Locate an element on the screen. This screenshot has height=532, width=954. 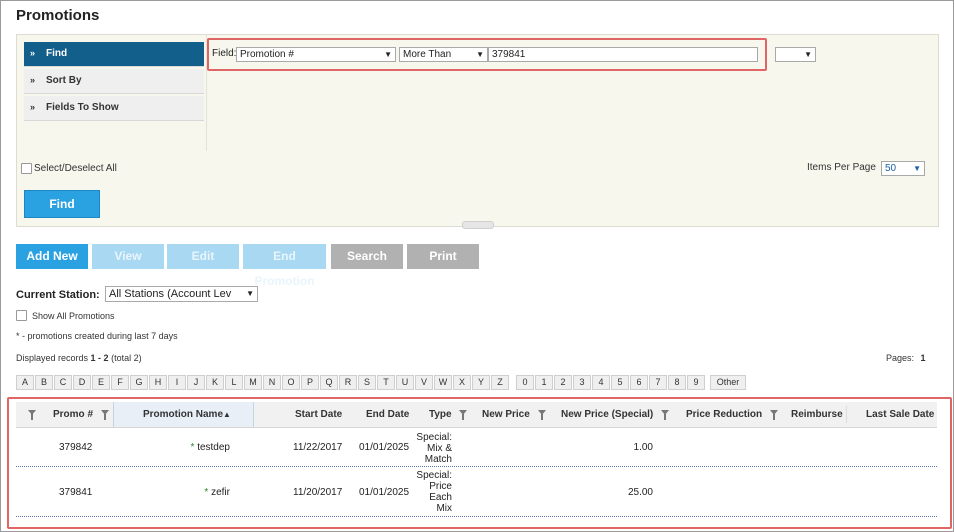
alphabet-button: Q is located at coordinates (329, 382).